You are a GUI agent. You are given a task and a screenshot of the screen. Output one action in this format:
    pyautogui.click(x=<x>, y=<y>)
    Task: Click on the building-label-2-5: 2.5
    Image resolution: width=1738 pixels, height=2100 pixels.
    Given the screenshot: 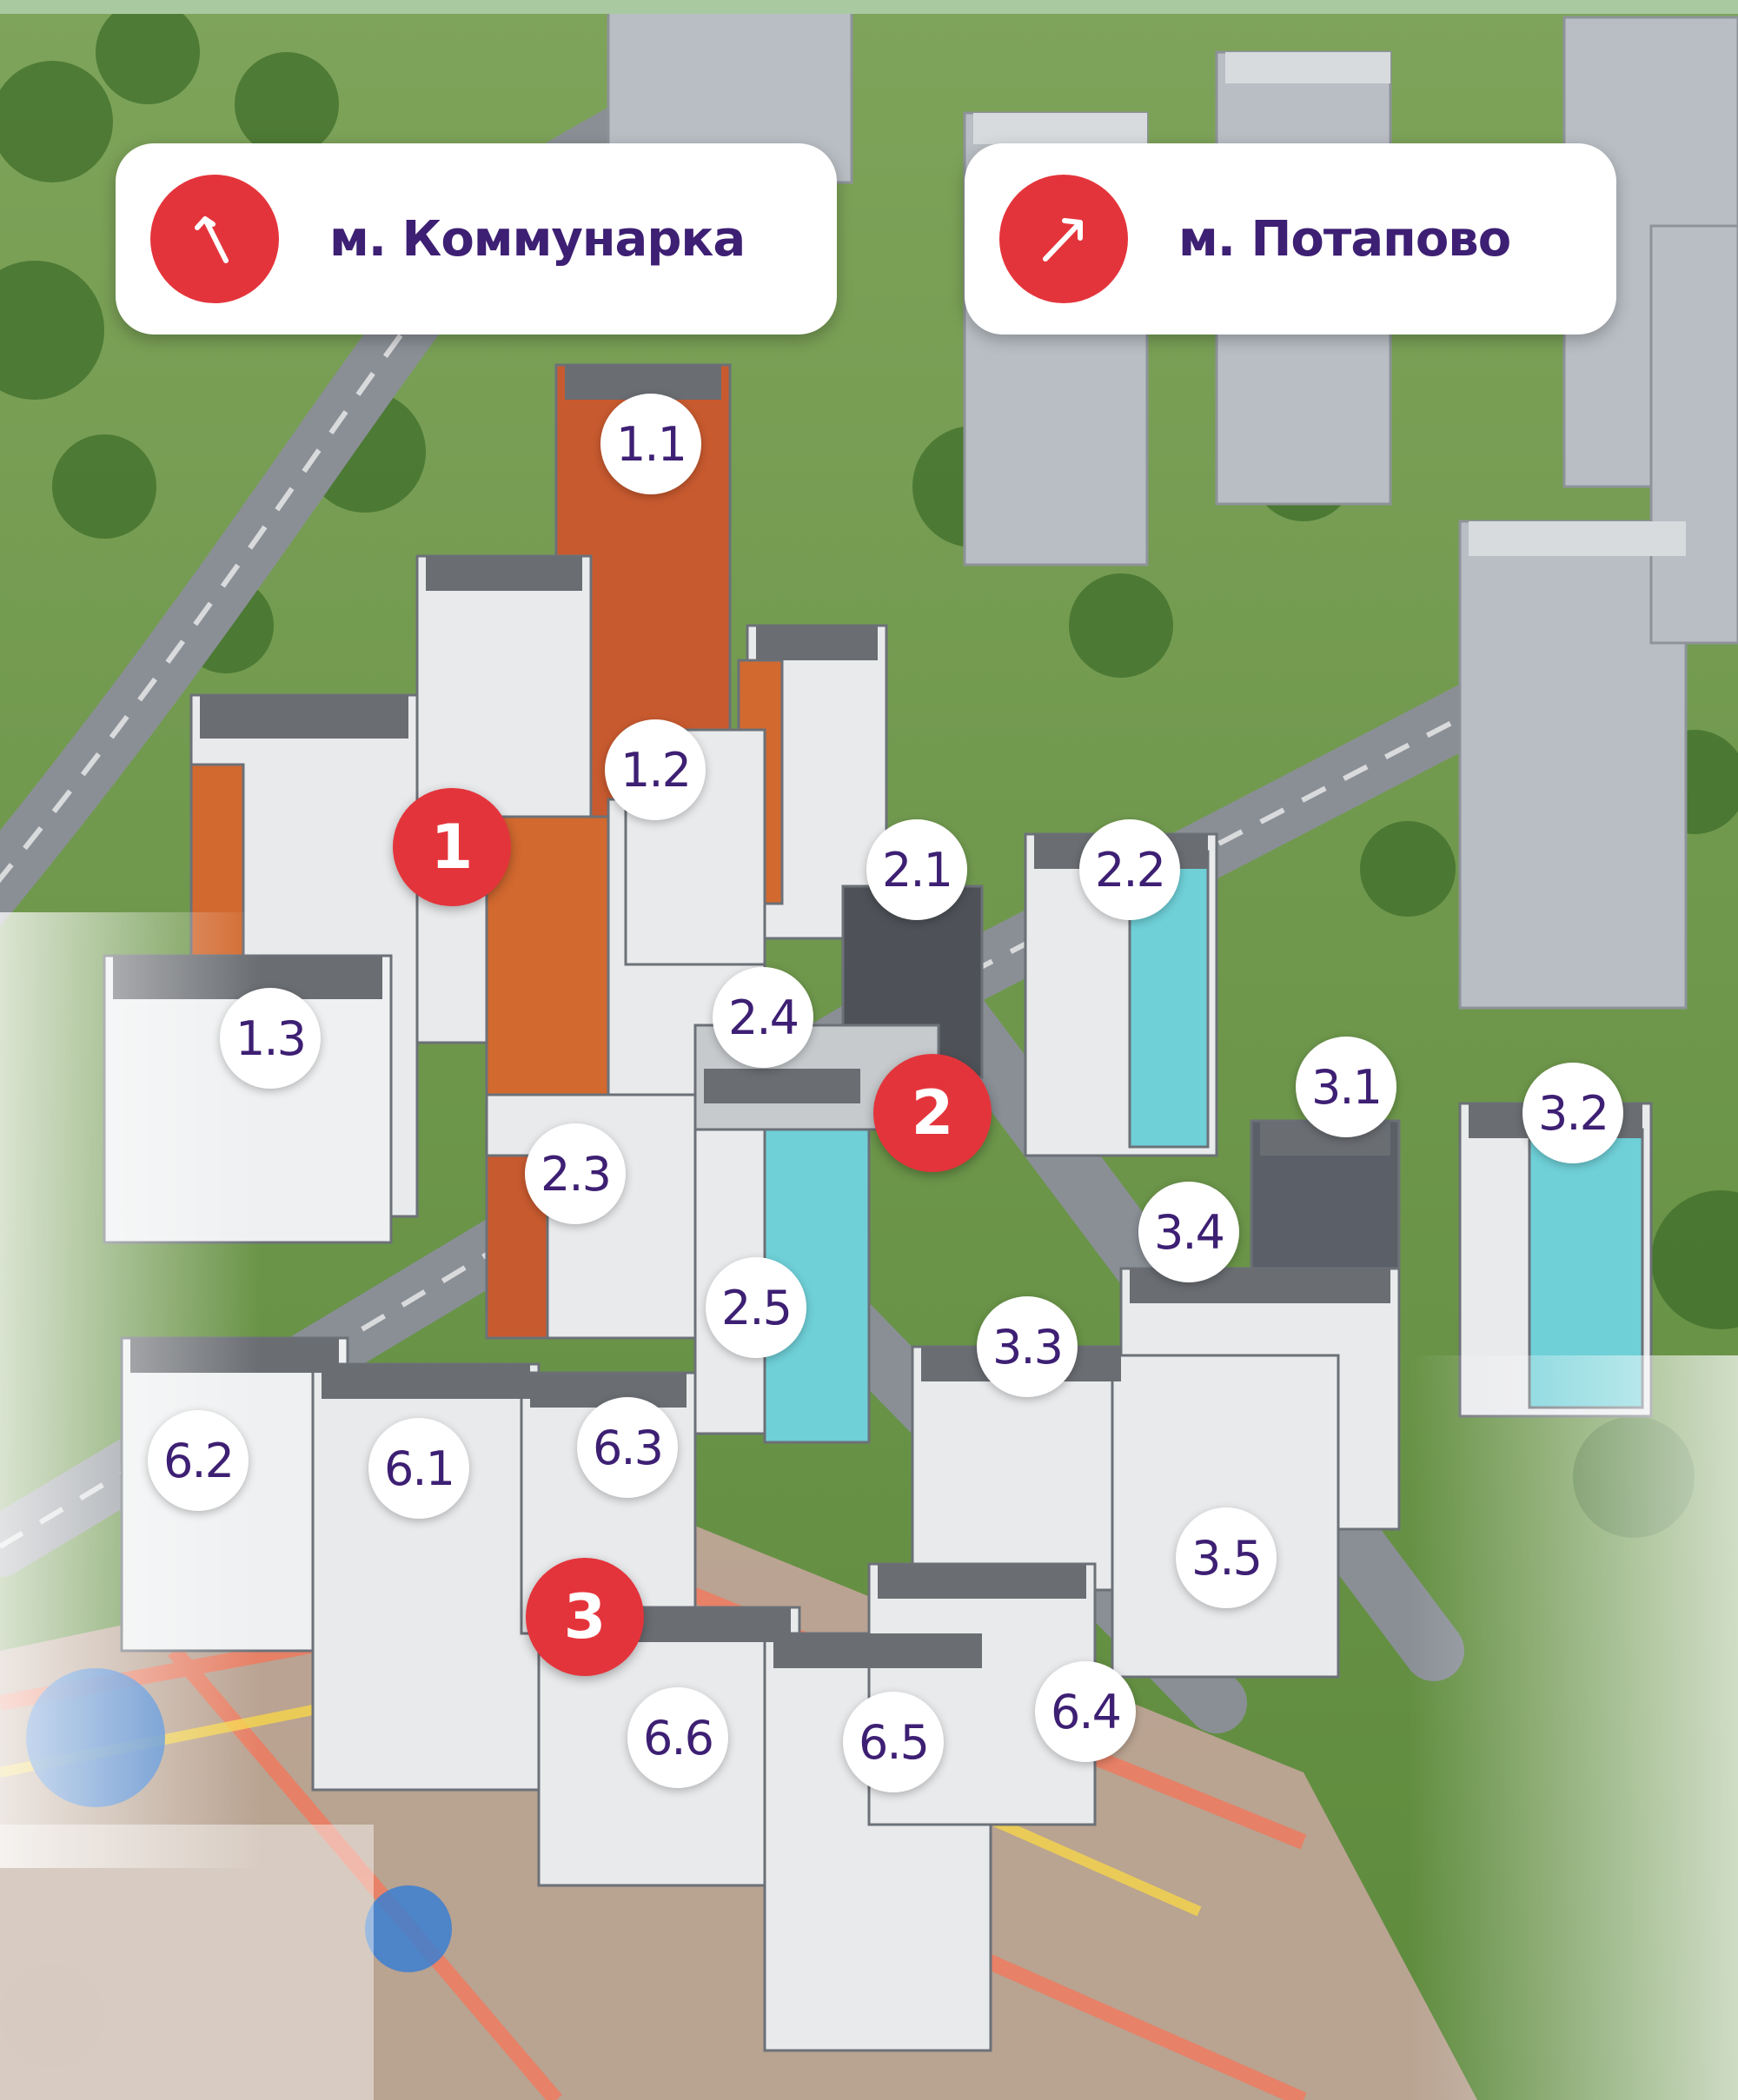 What is the action you would take?
    pyautogui.click(x=756, y=1307)
    